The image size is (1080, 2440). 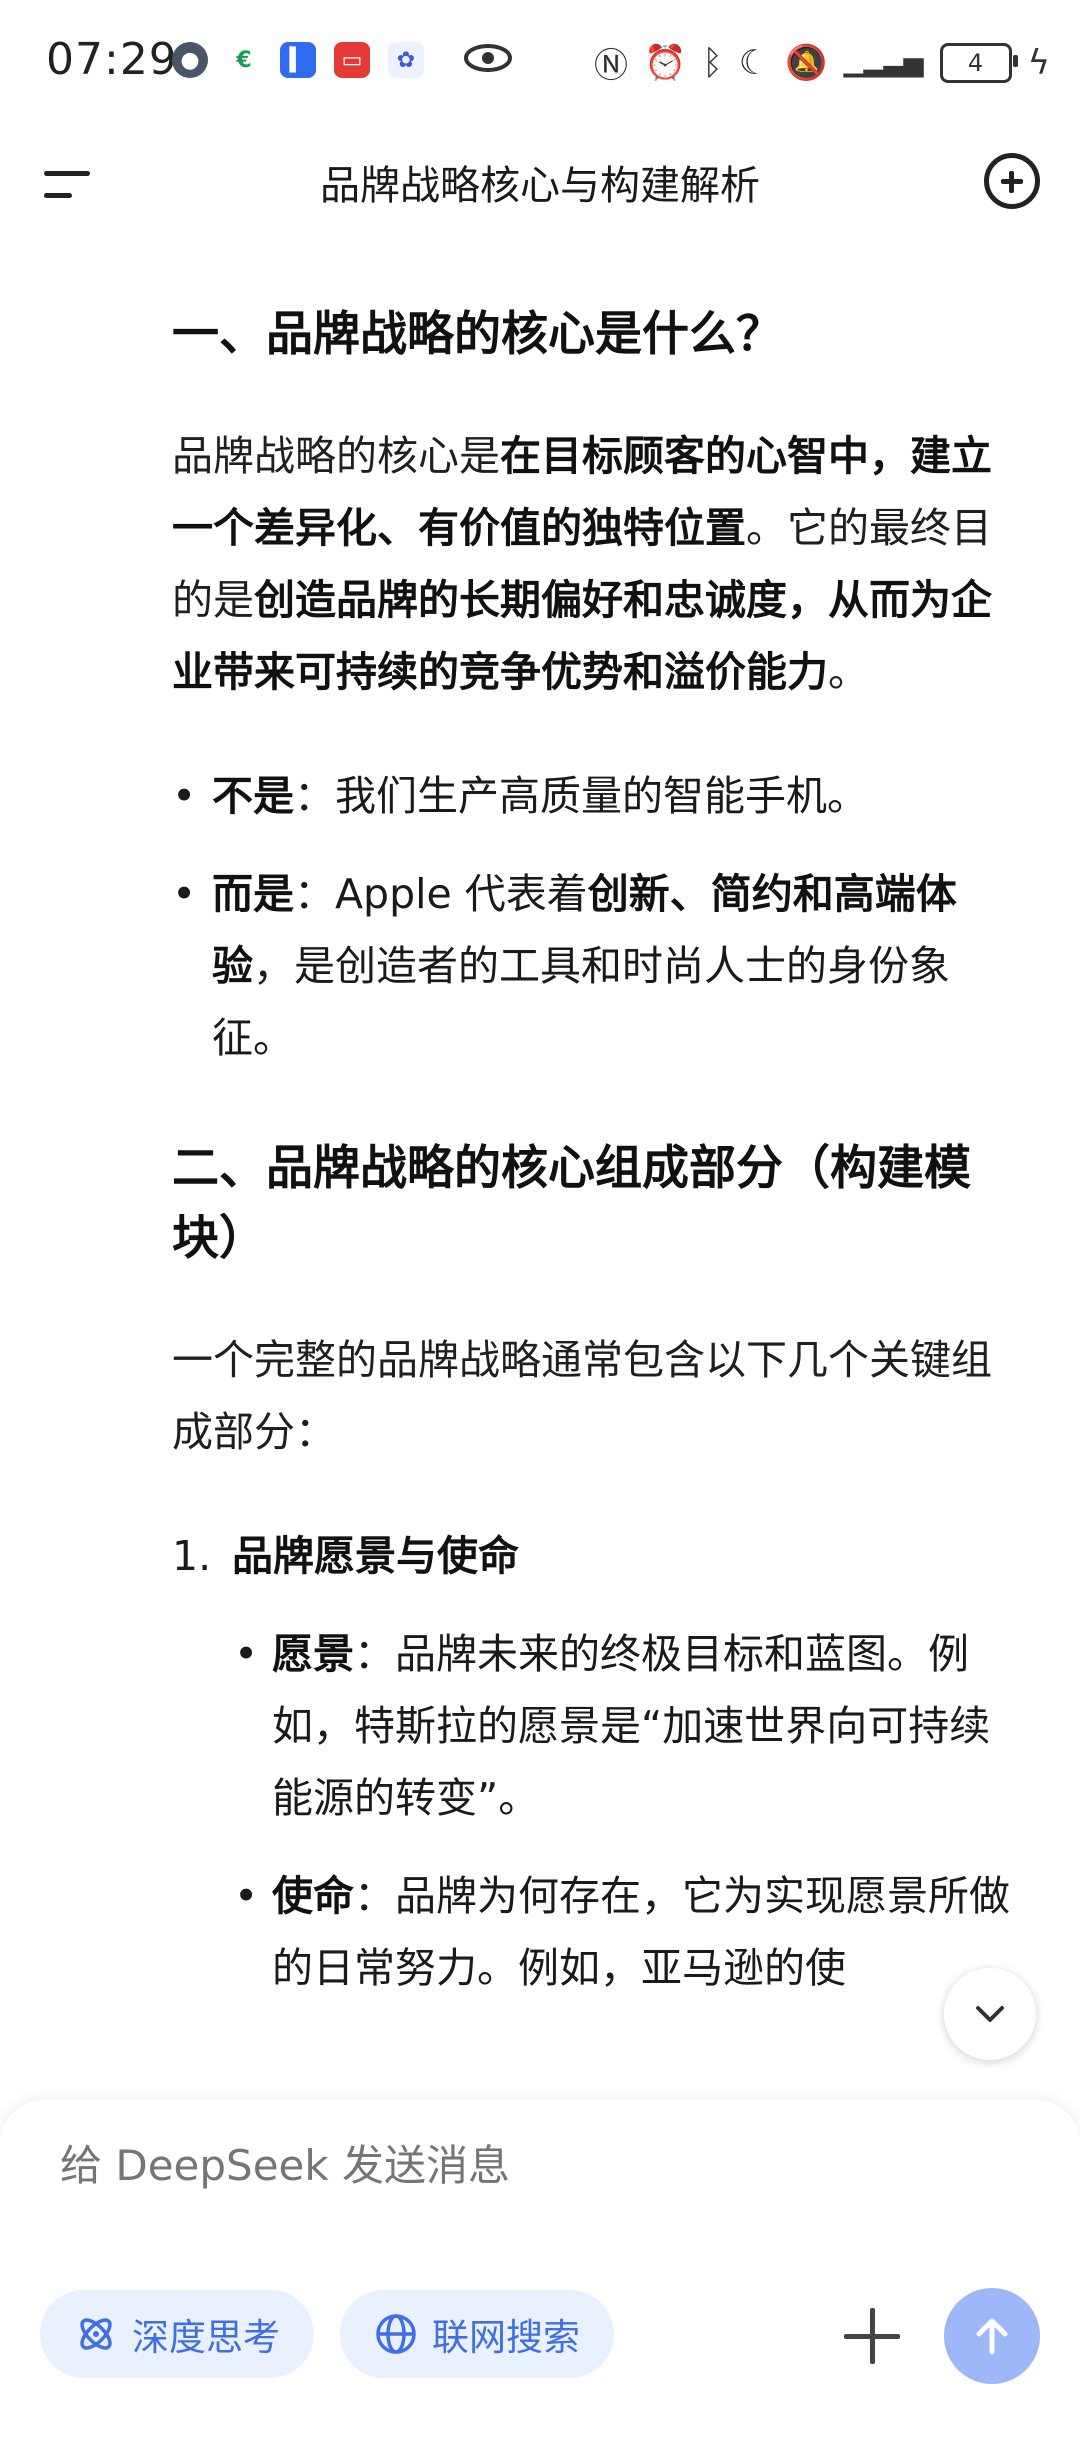 I want to click on battery-icon: 4, so click(x=978, y=62).